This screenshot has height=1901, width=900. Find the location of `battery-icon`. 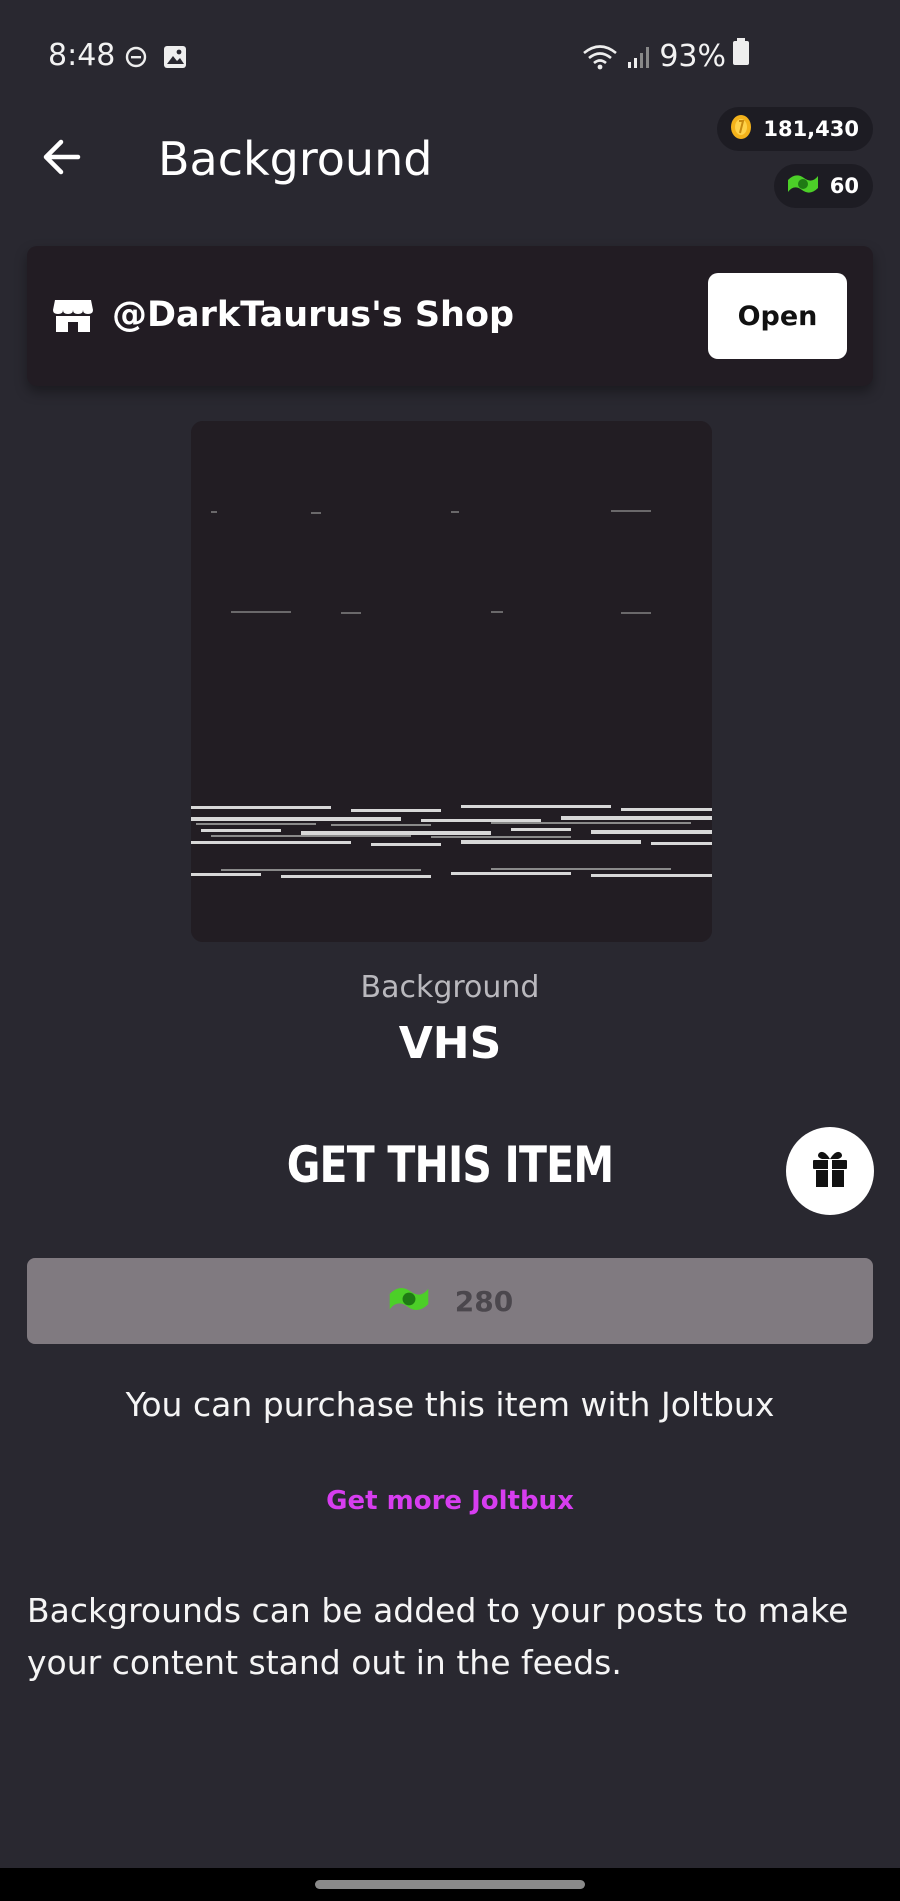

battery-icon is located at coordinates (741, 56).